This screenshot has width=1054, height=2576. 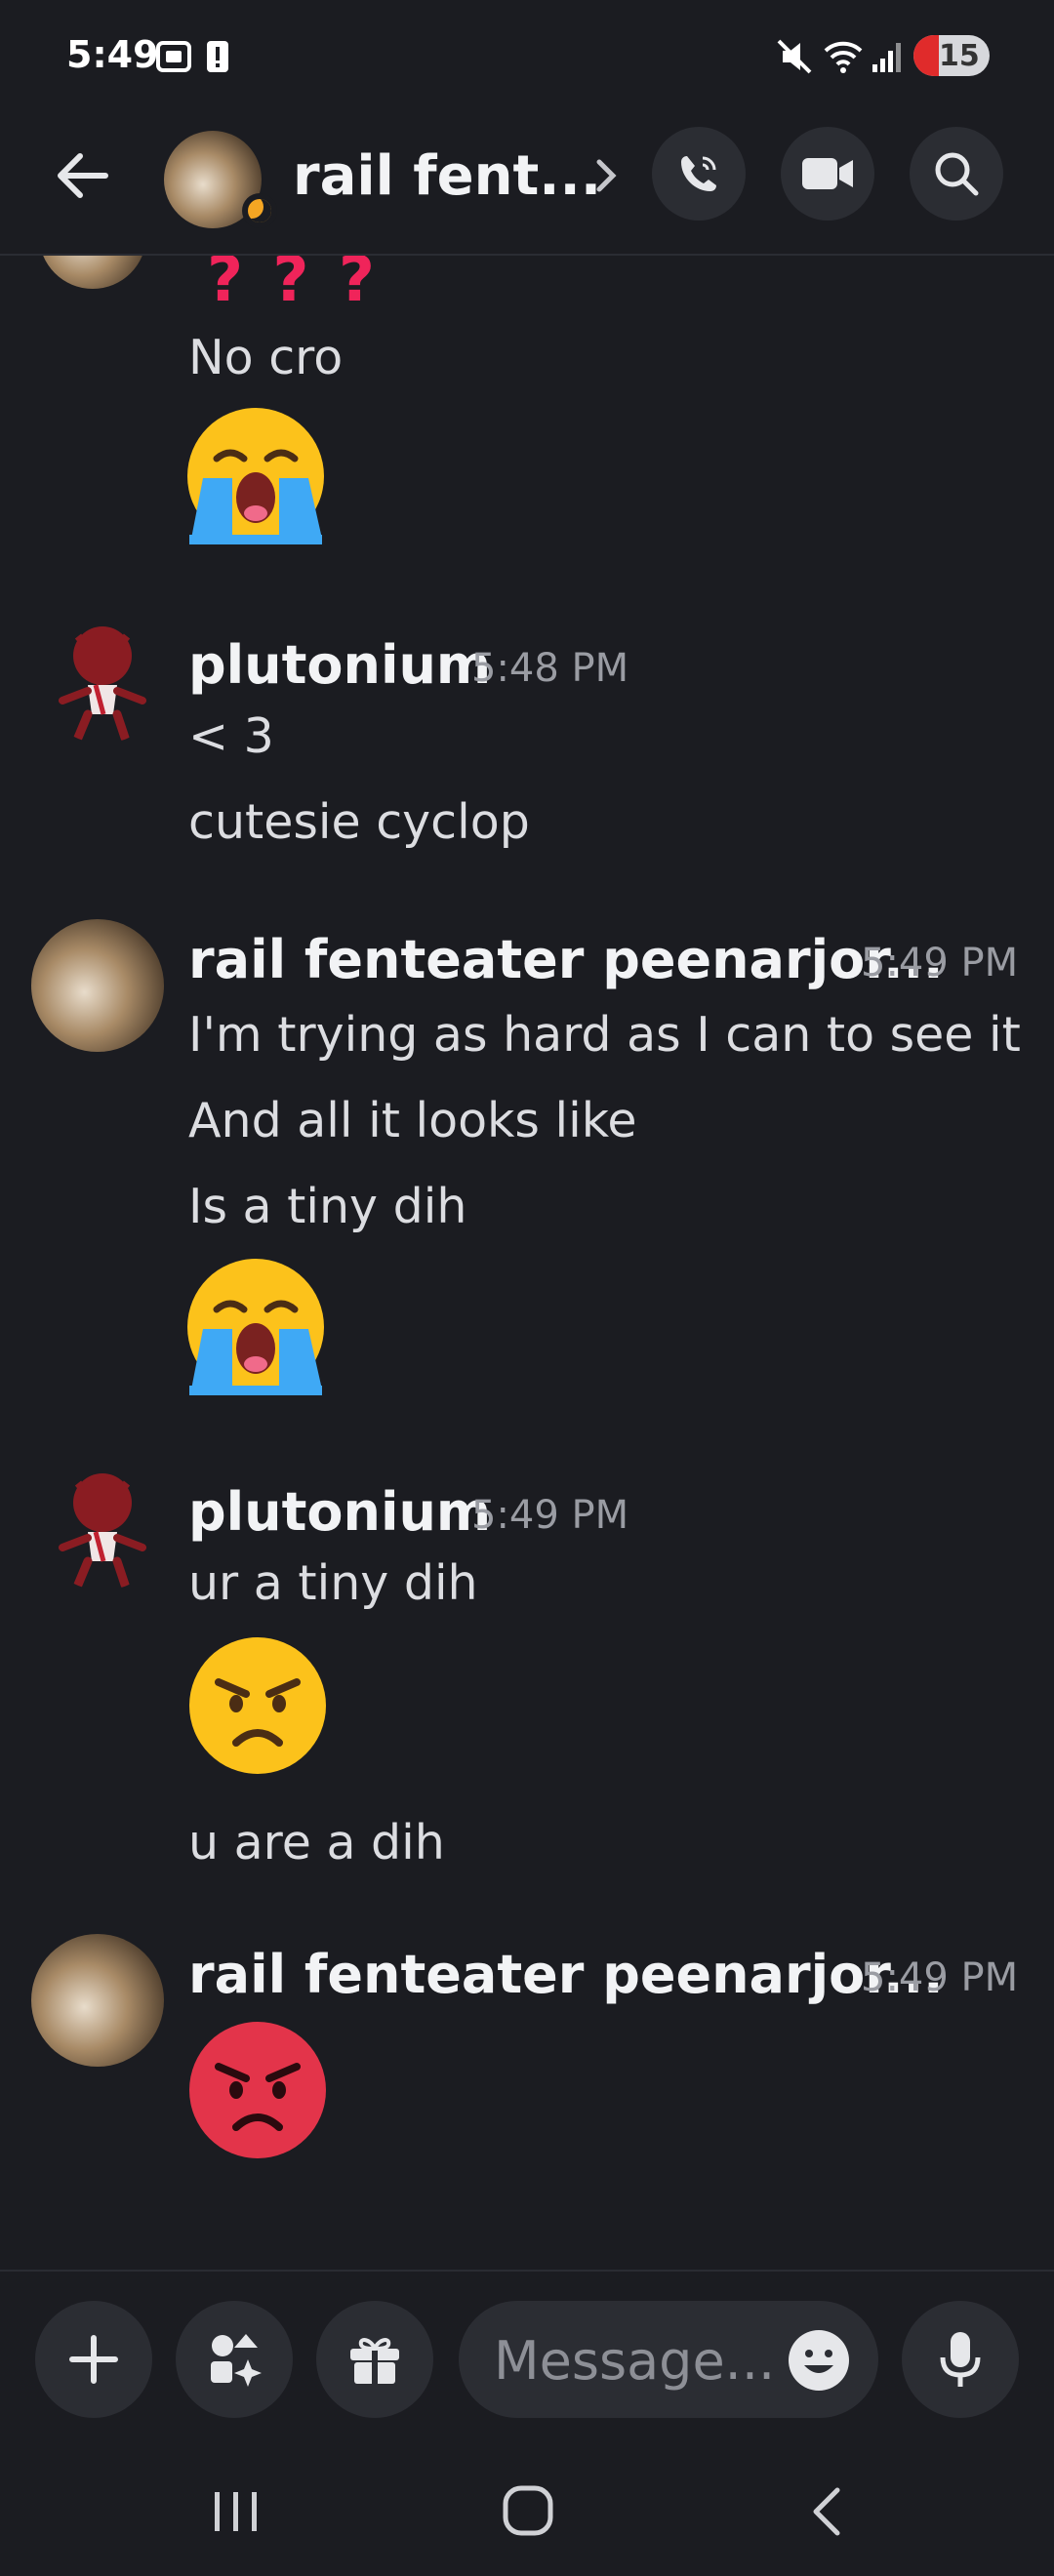 I want to click on alert-icon, so click(x=218, y=56).